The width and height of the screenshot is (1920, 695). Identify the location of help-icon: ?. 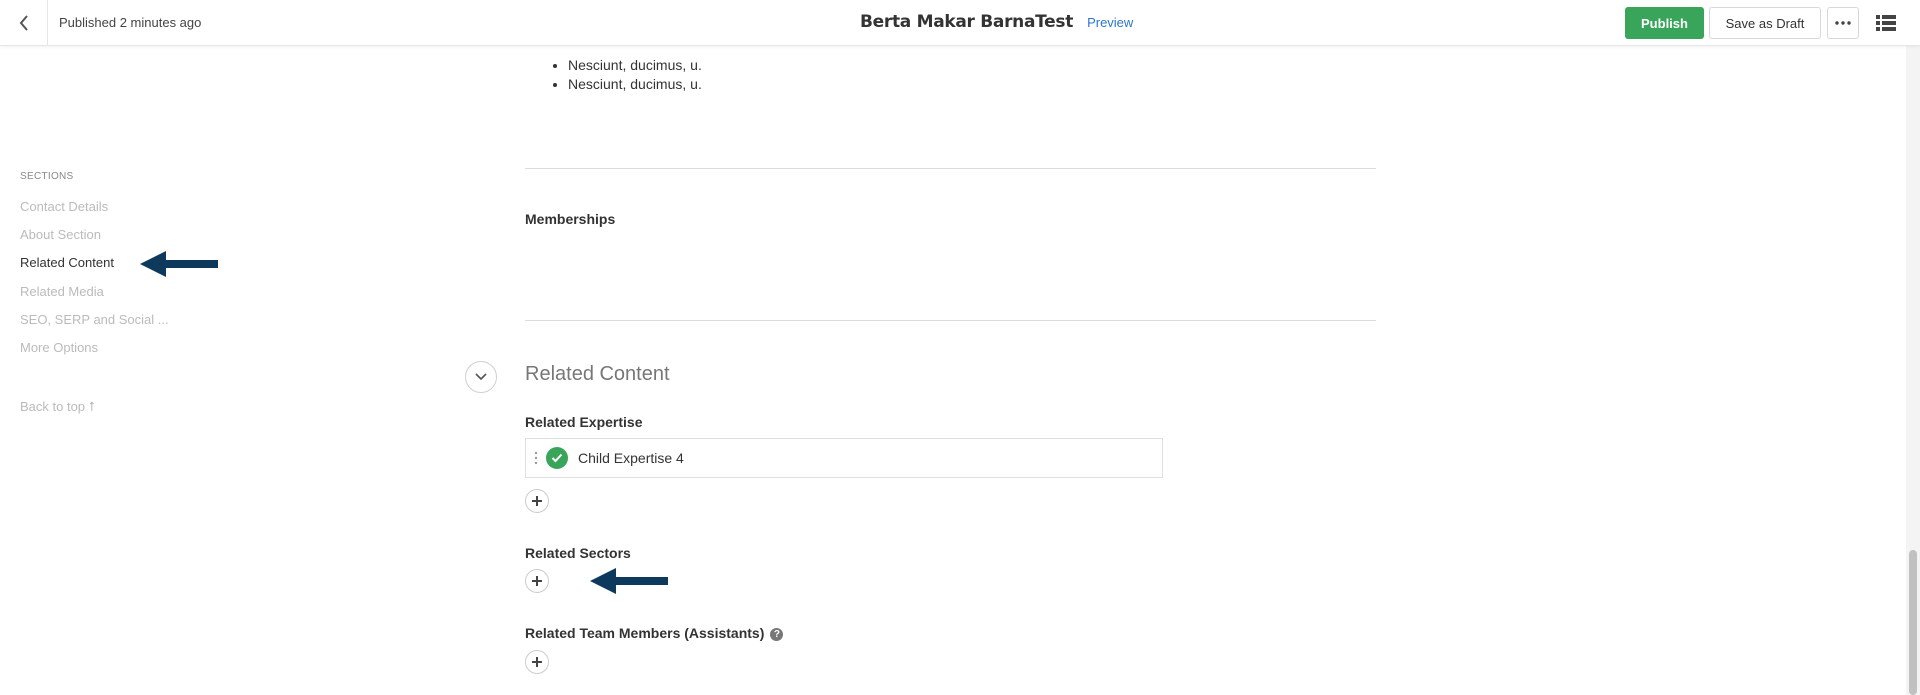
(777, 634).